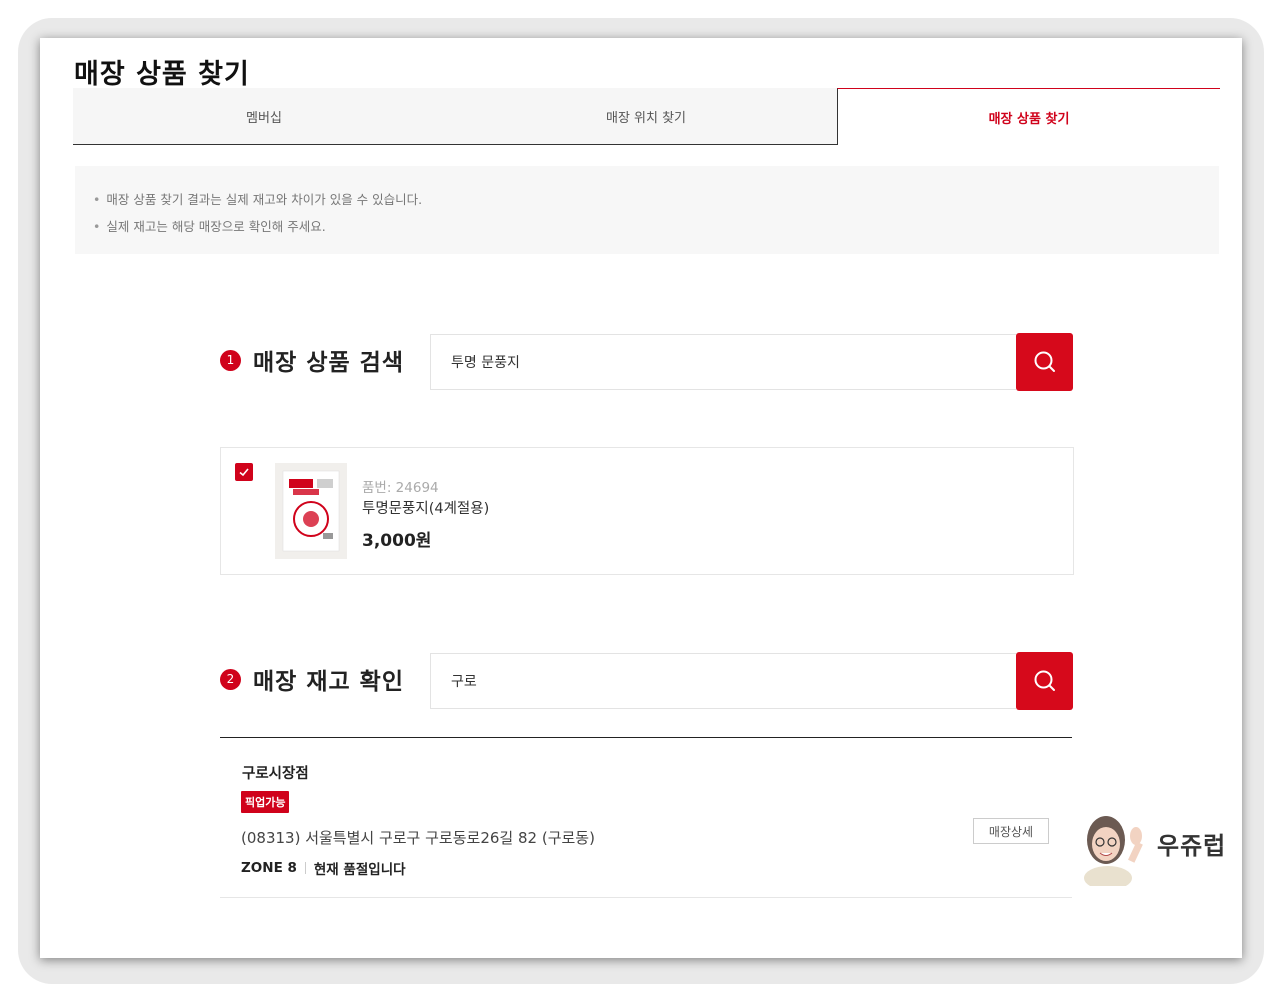 Image resolution: width=1282 pixels, height=1001 pixels. What do you see at coordinates (328, 682) in the screenshot?
I see `stock-search-title: 매장 재고 확인` at bounding box center [328, 682].